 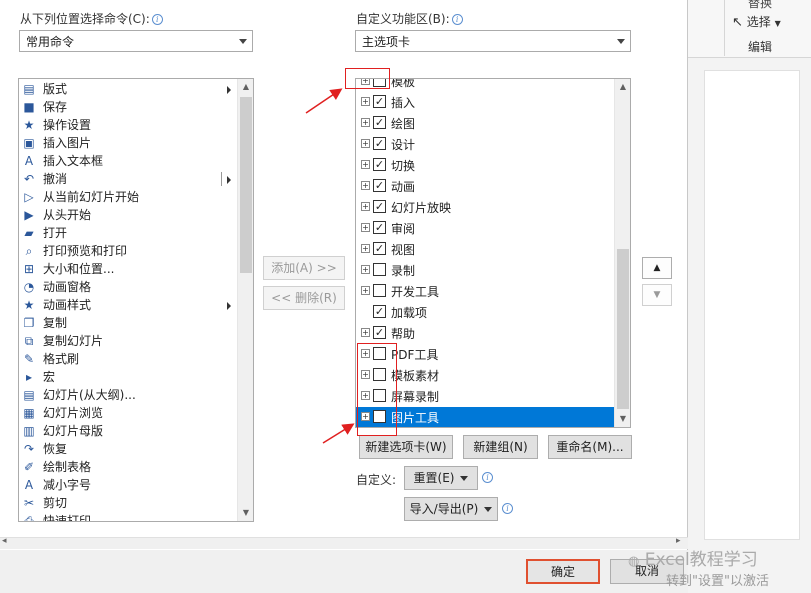 What do you see at coordinates (324, 101) in the screenshot?
I see `annotation-arrow-top` at bounding box center [324, 101].